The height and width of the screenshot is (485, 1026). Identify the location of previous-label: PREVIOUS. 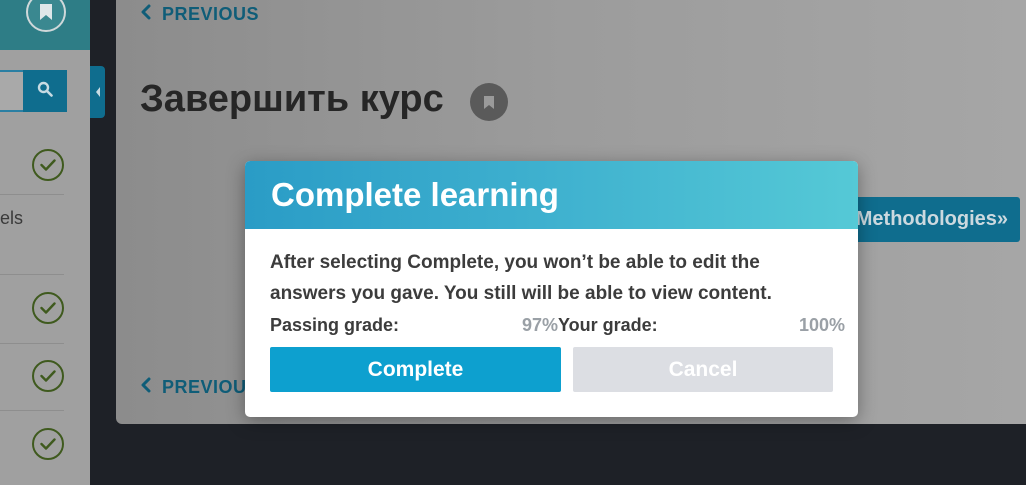
(211, 14).